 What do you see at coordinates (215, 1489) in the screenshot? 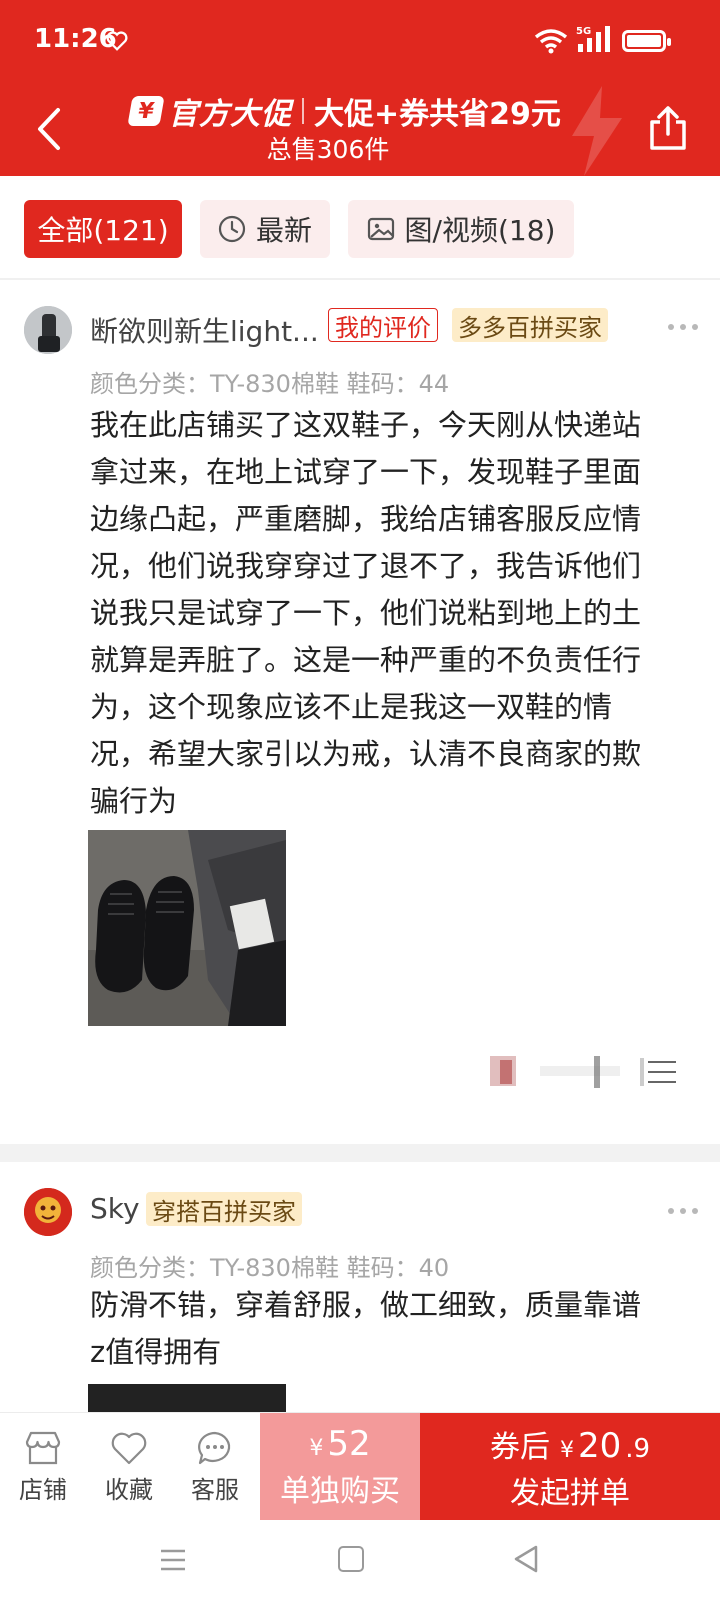
I see `service-label: 客服` at bounding box center [215, 1489].